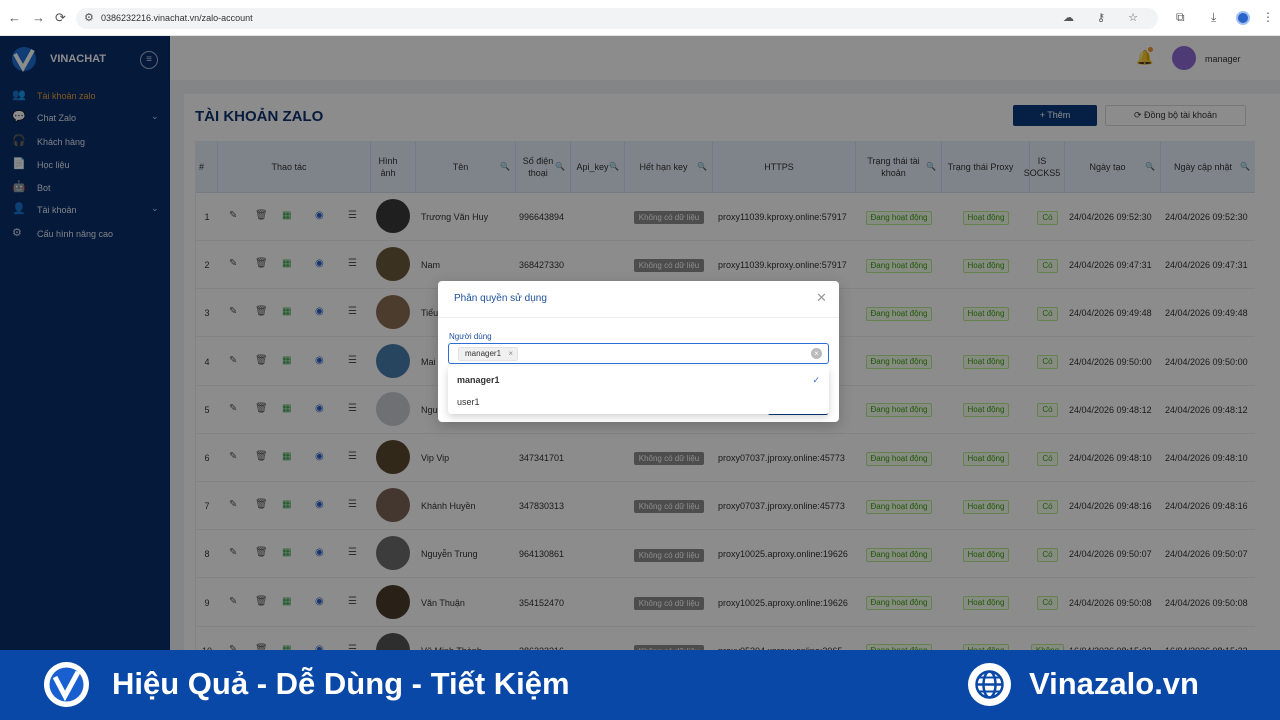  Describe the element at coordinates (483, 353) in the screenshot. I see `chip-label: manager1` at that location.